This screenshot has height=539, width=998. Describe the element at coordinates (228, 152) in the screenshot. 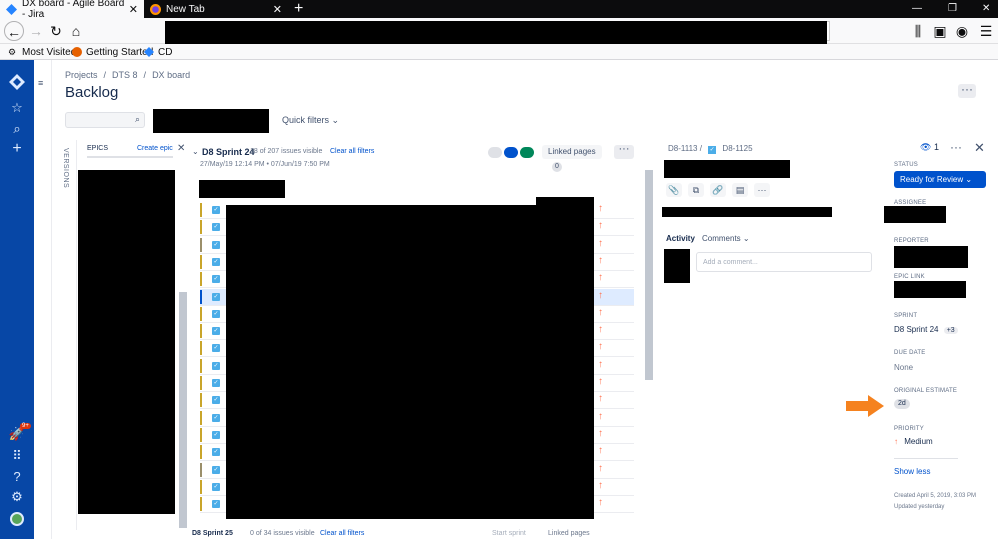

I see `sprint-name: D8 Sprint 24` at that location.